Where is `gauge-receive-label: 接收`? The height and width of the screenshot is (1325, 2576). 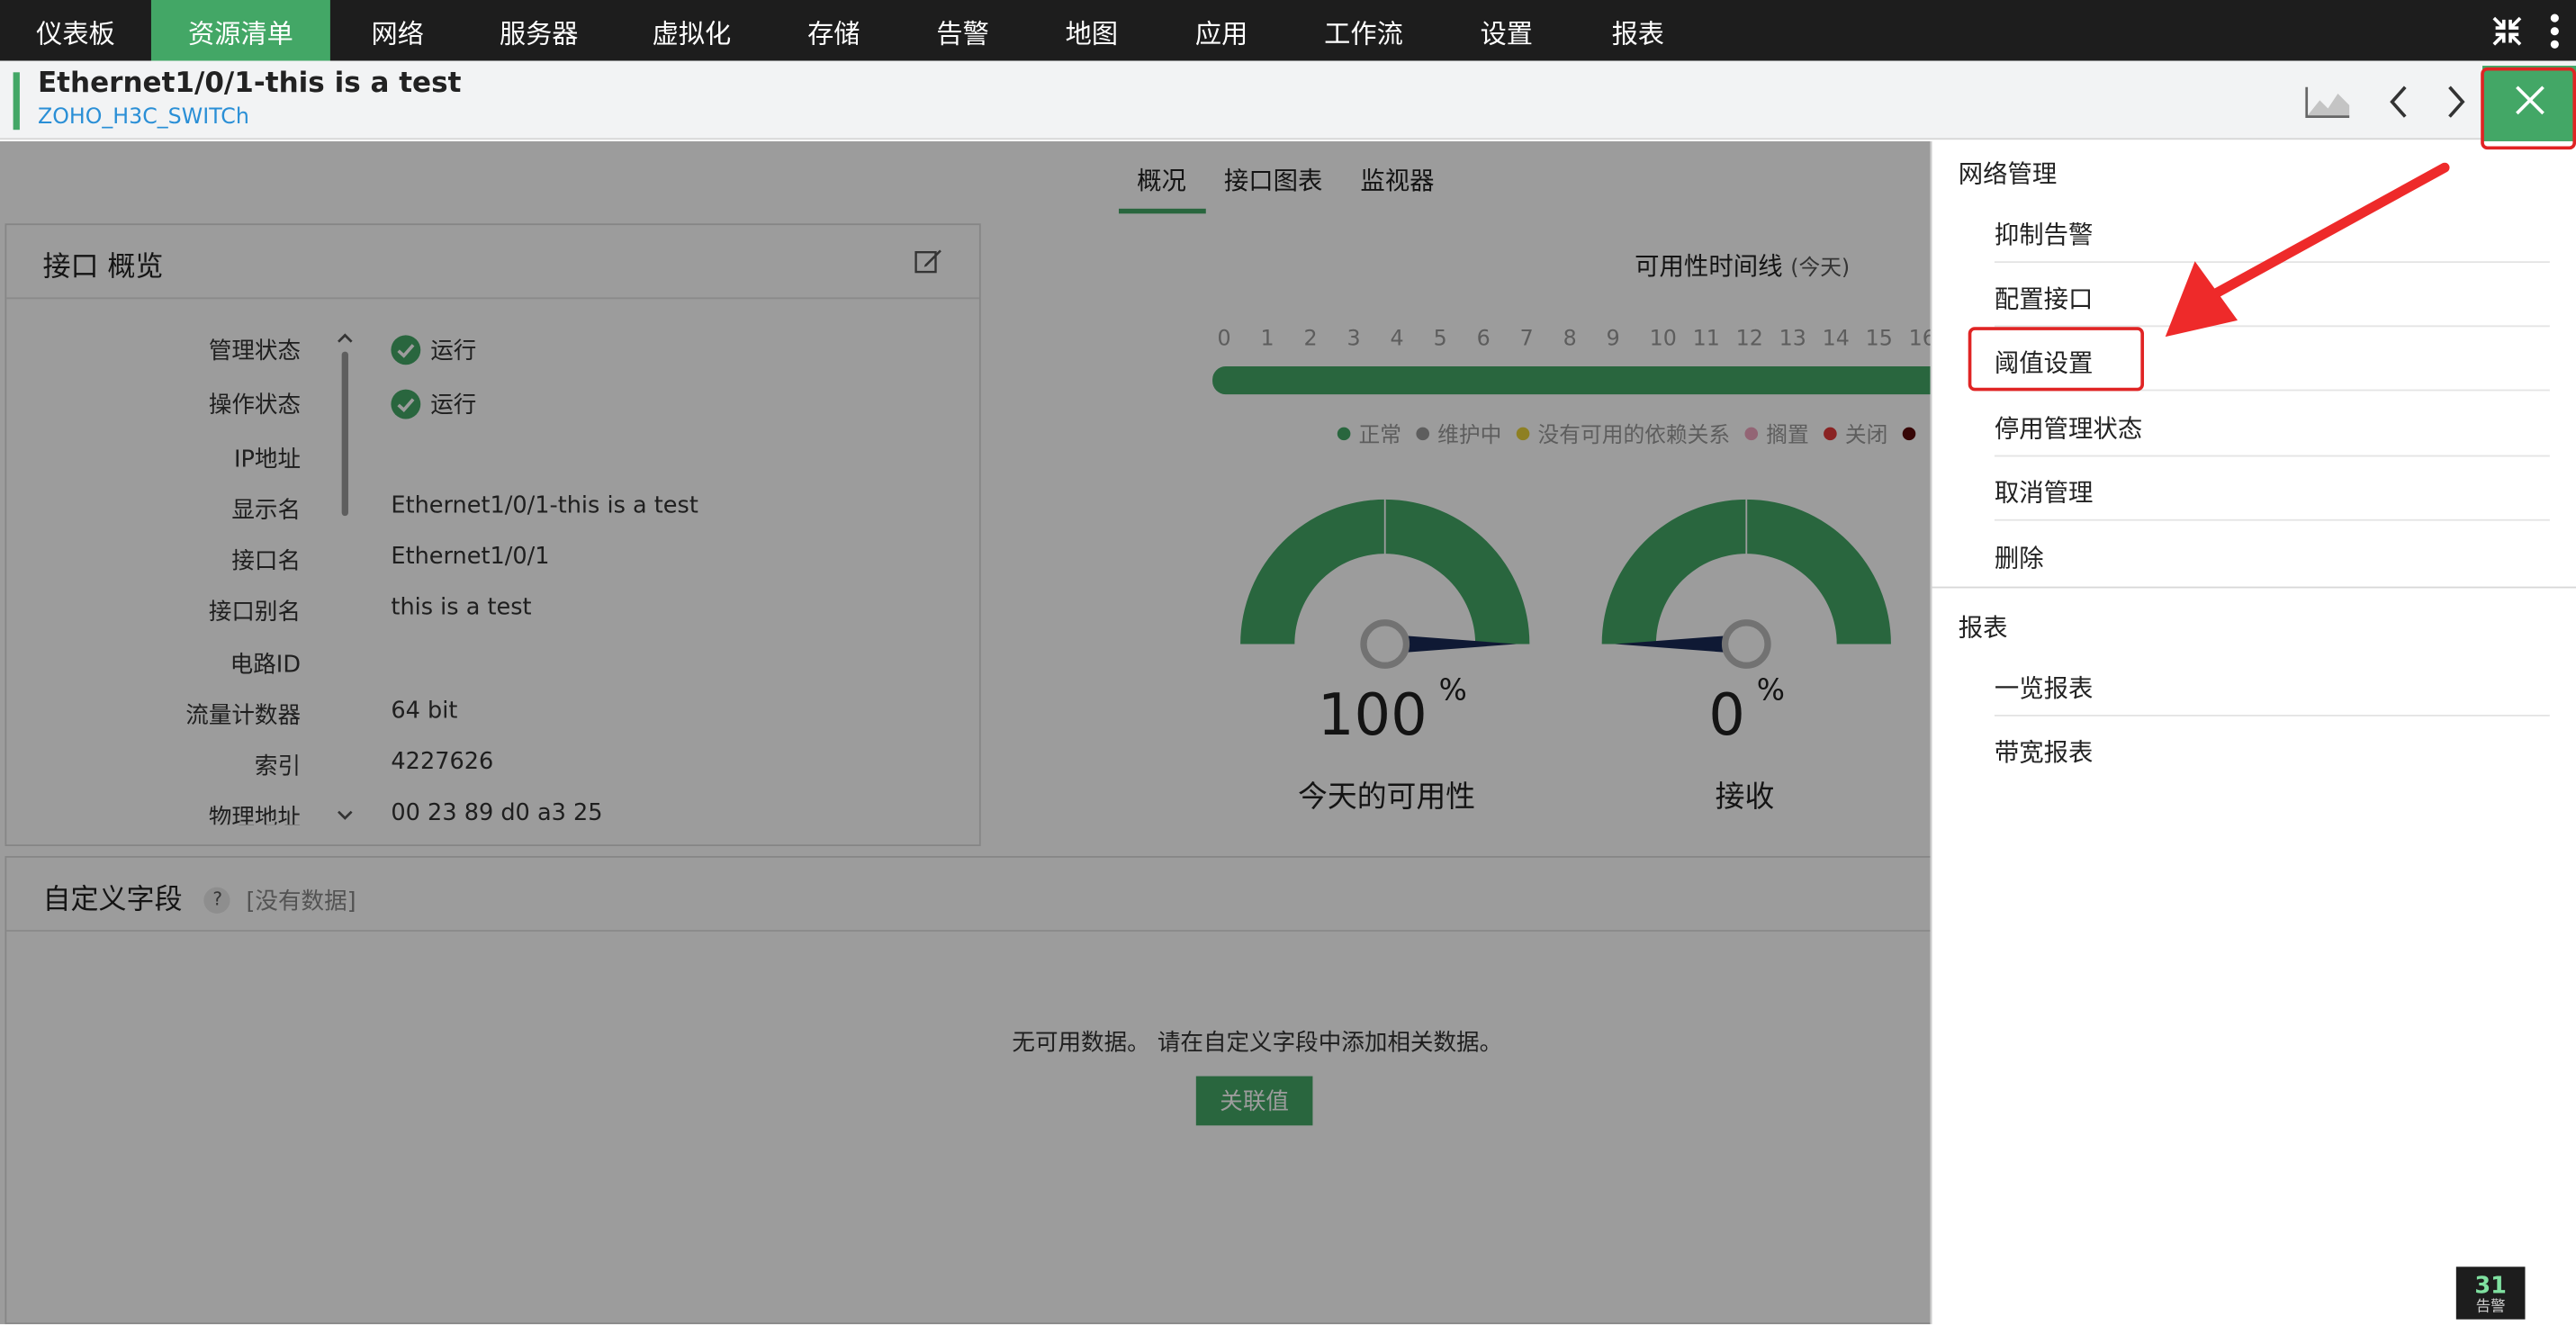 gauge-receive-label: 接收 is located at coordinates (1745, 798).